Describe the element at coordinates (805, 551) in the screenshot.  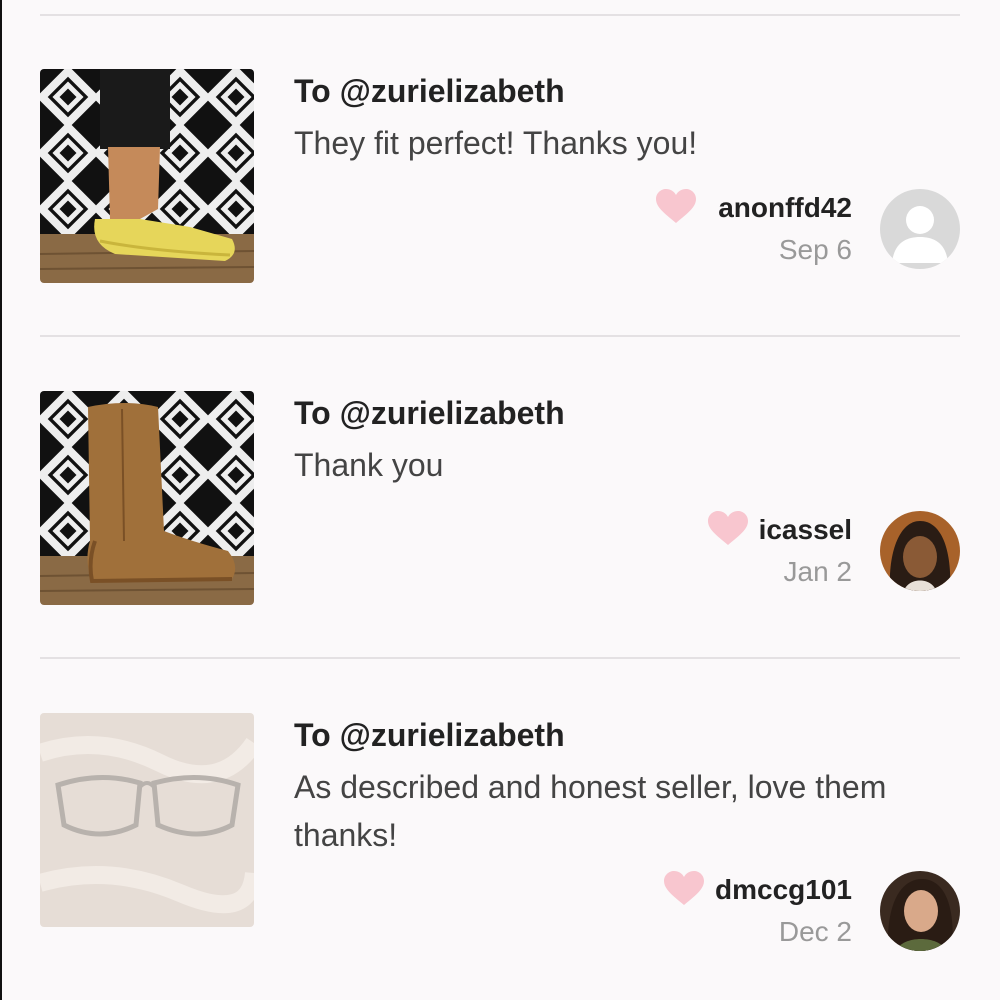
I see `review-meta: icassel Jan 2` at that location.